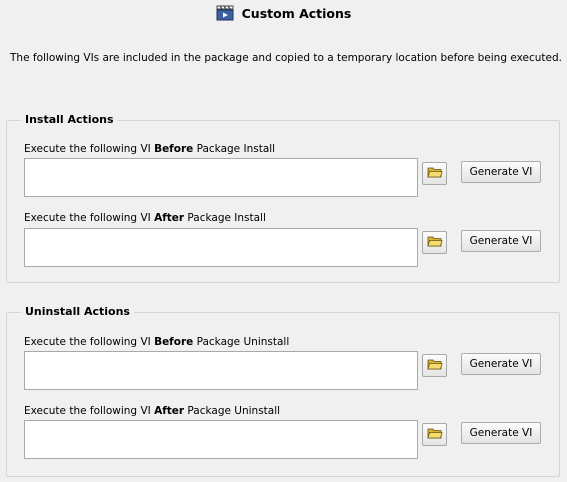 The height and width of the screenshot is (482, 567). I want to click on clapperboard-icon, so click(225, 13).